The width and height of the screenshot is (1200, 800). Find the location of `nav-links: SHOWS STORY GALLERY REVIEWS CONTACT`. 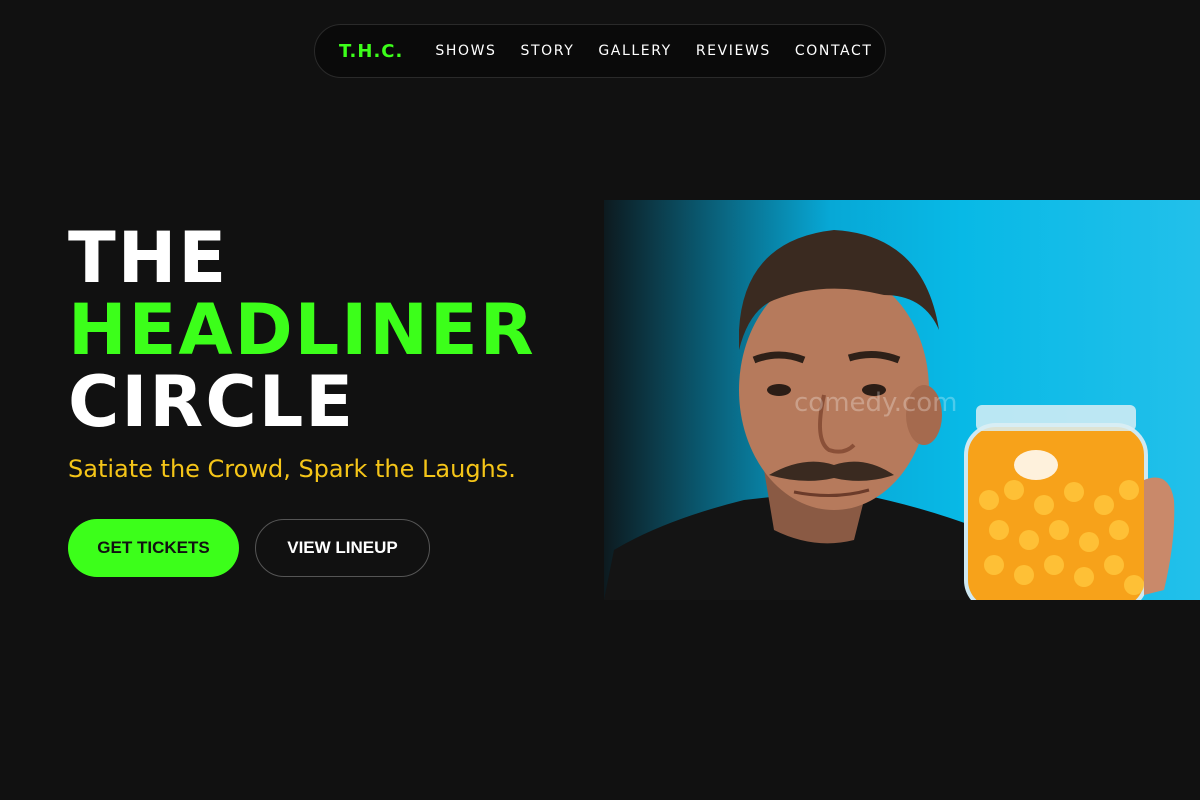

nav-links: SHOWS STORY GALLERY REVIEWS CONTACT is located at coordinates (653, 51).